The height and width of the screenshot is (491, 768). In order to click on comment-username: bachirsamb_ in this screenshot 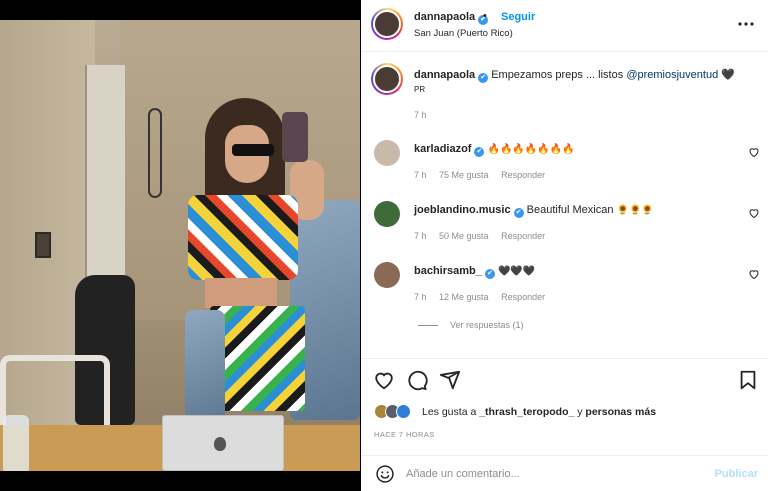, I will do `click(448, 271)`.